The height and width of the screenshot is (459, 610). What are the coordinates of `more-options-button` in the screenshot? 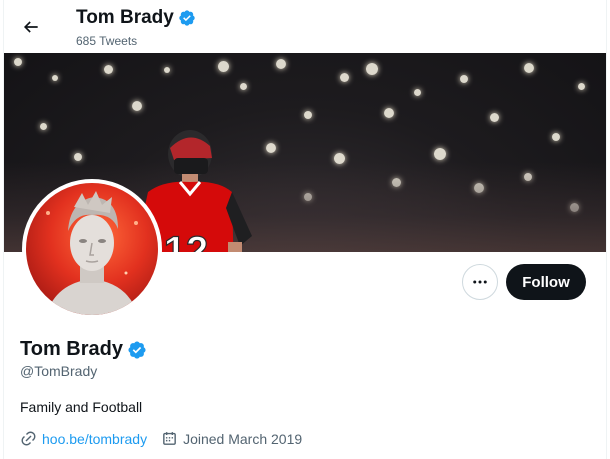 It's located at (480, 282).